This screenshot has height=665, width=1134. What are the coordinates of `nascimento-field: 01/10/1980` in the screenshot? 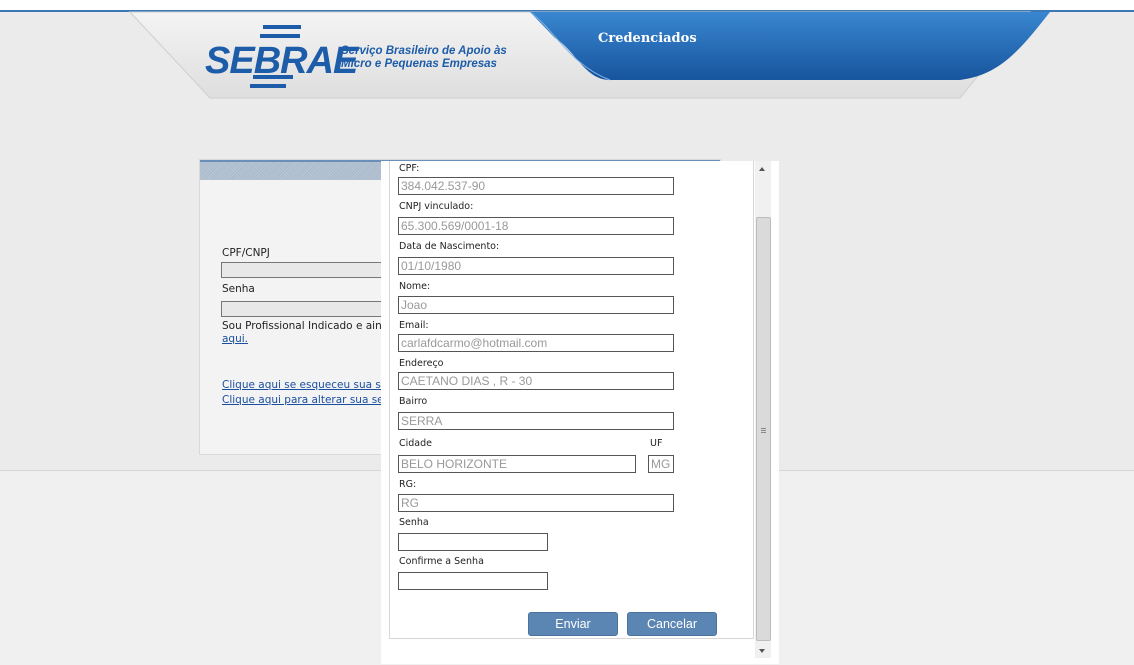 It's located at (536, 266).